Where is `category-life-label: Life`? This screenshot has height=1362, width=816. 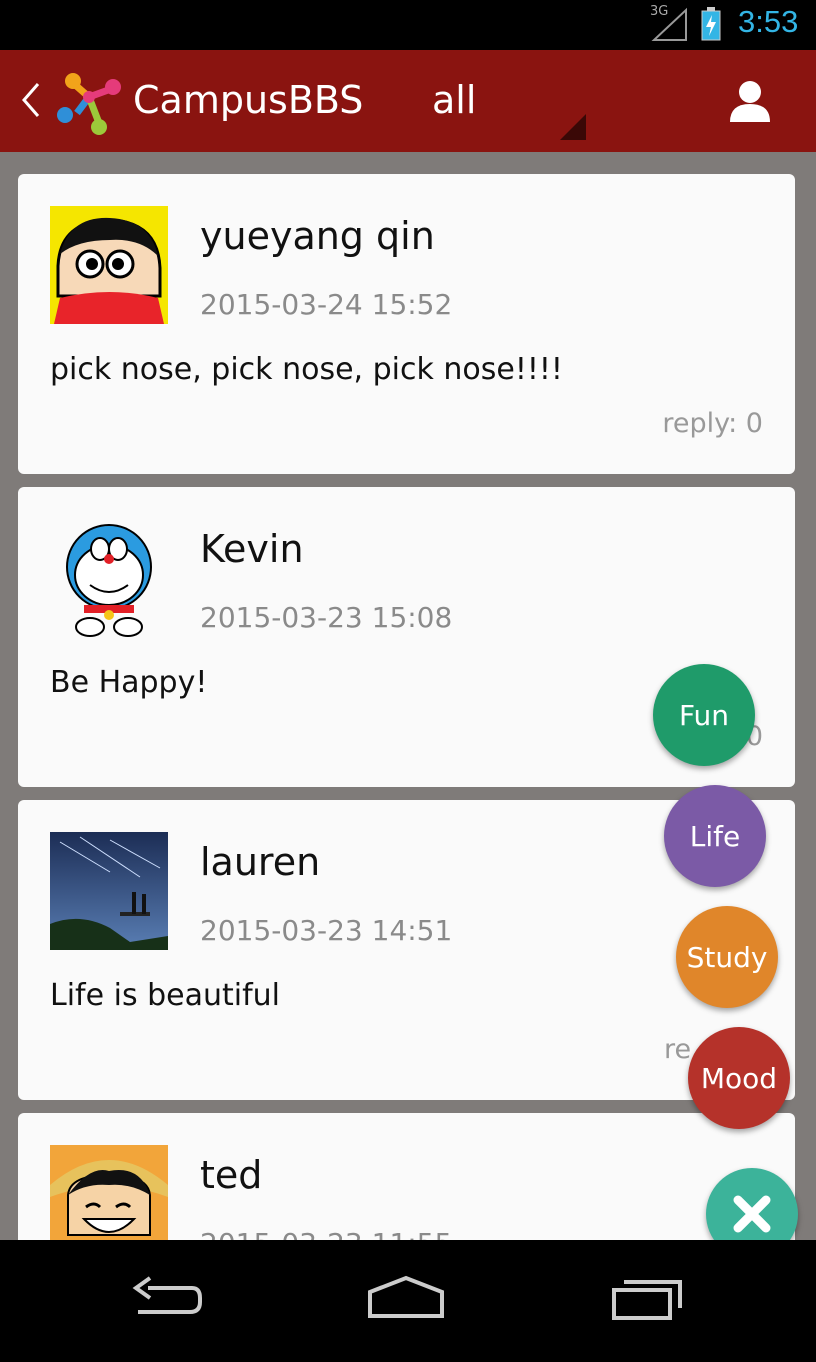
category-life-label: Life is located at coordinates (715, 836).